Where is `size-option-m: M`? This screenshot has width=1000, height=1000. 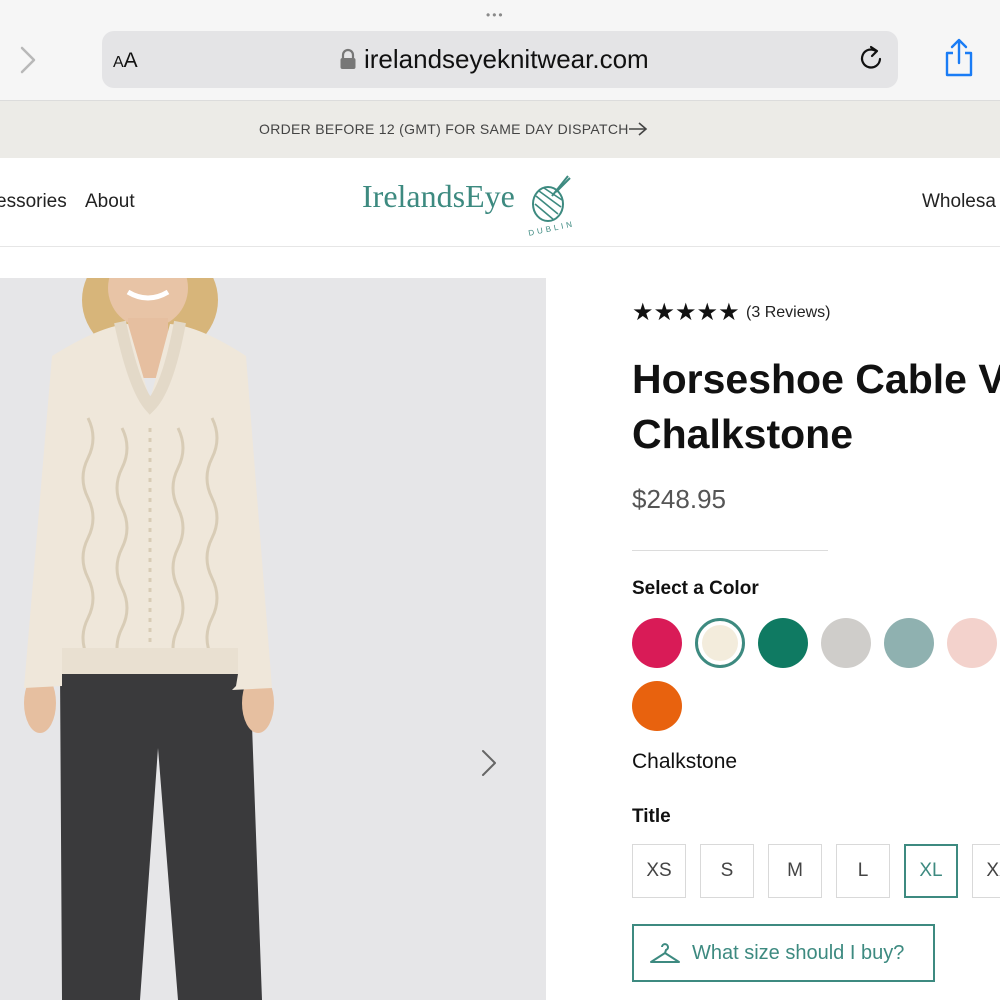 size-option-m: M is located at coordinates (795, 871).